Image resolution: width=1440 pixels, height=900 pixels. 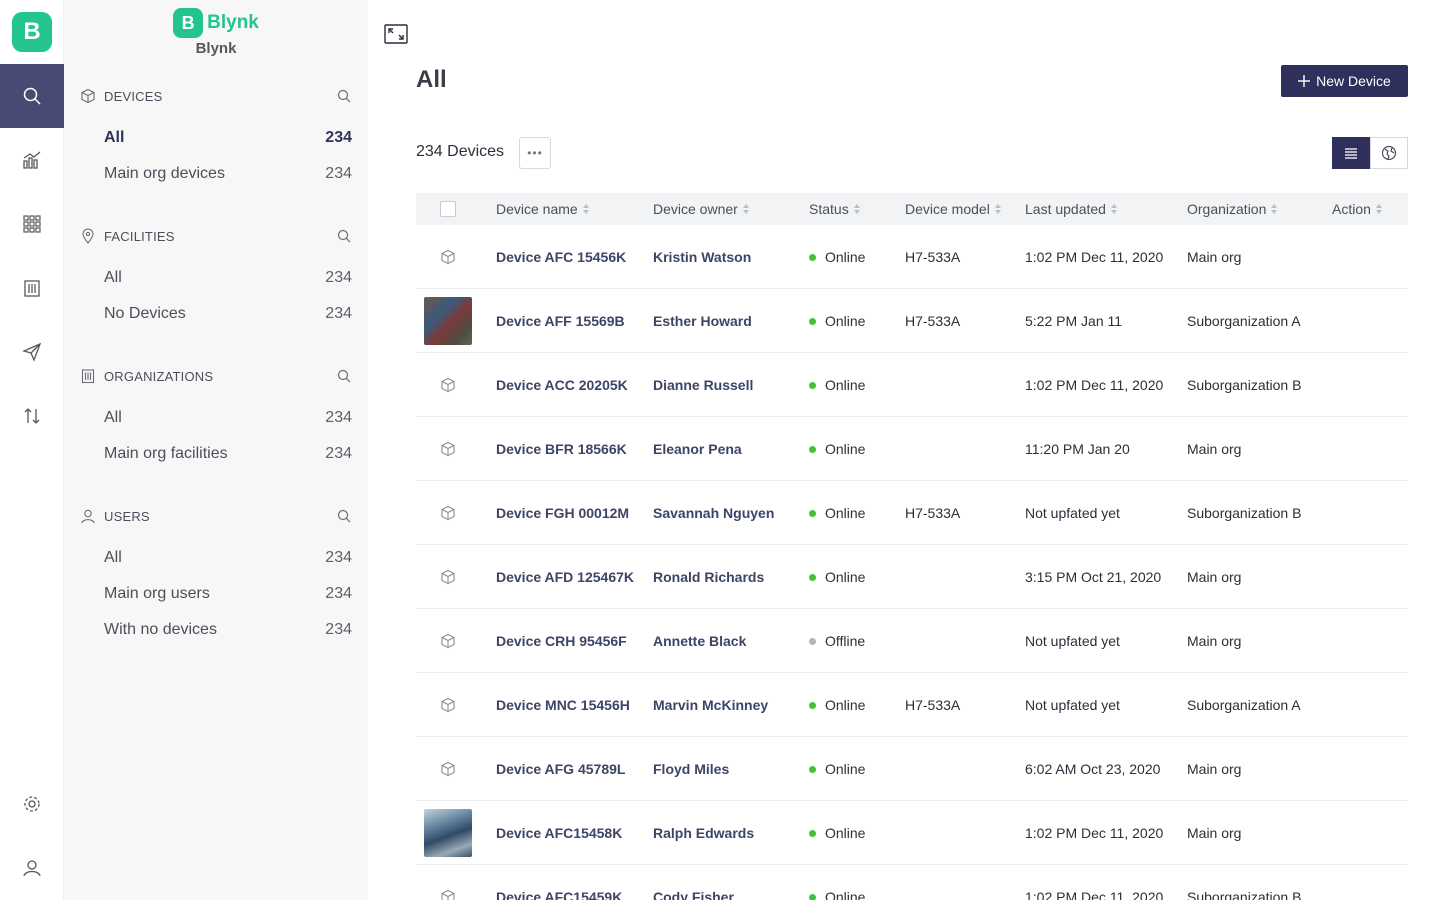 What do you see at coordinates (216, 23) in the screenshot?
I see `brand-logo: B Blynk` at bounding box center [216, 23].